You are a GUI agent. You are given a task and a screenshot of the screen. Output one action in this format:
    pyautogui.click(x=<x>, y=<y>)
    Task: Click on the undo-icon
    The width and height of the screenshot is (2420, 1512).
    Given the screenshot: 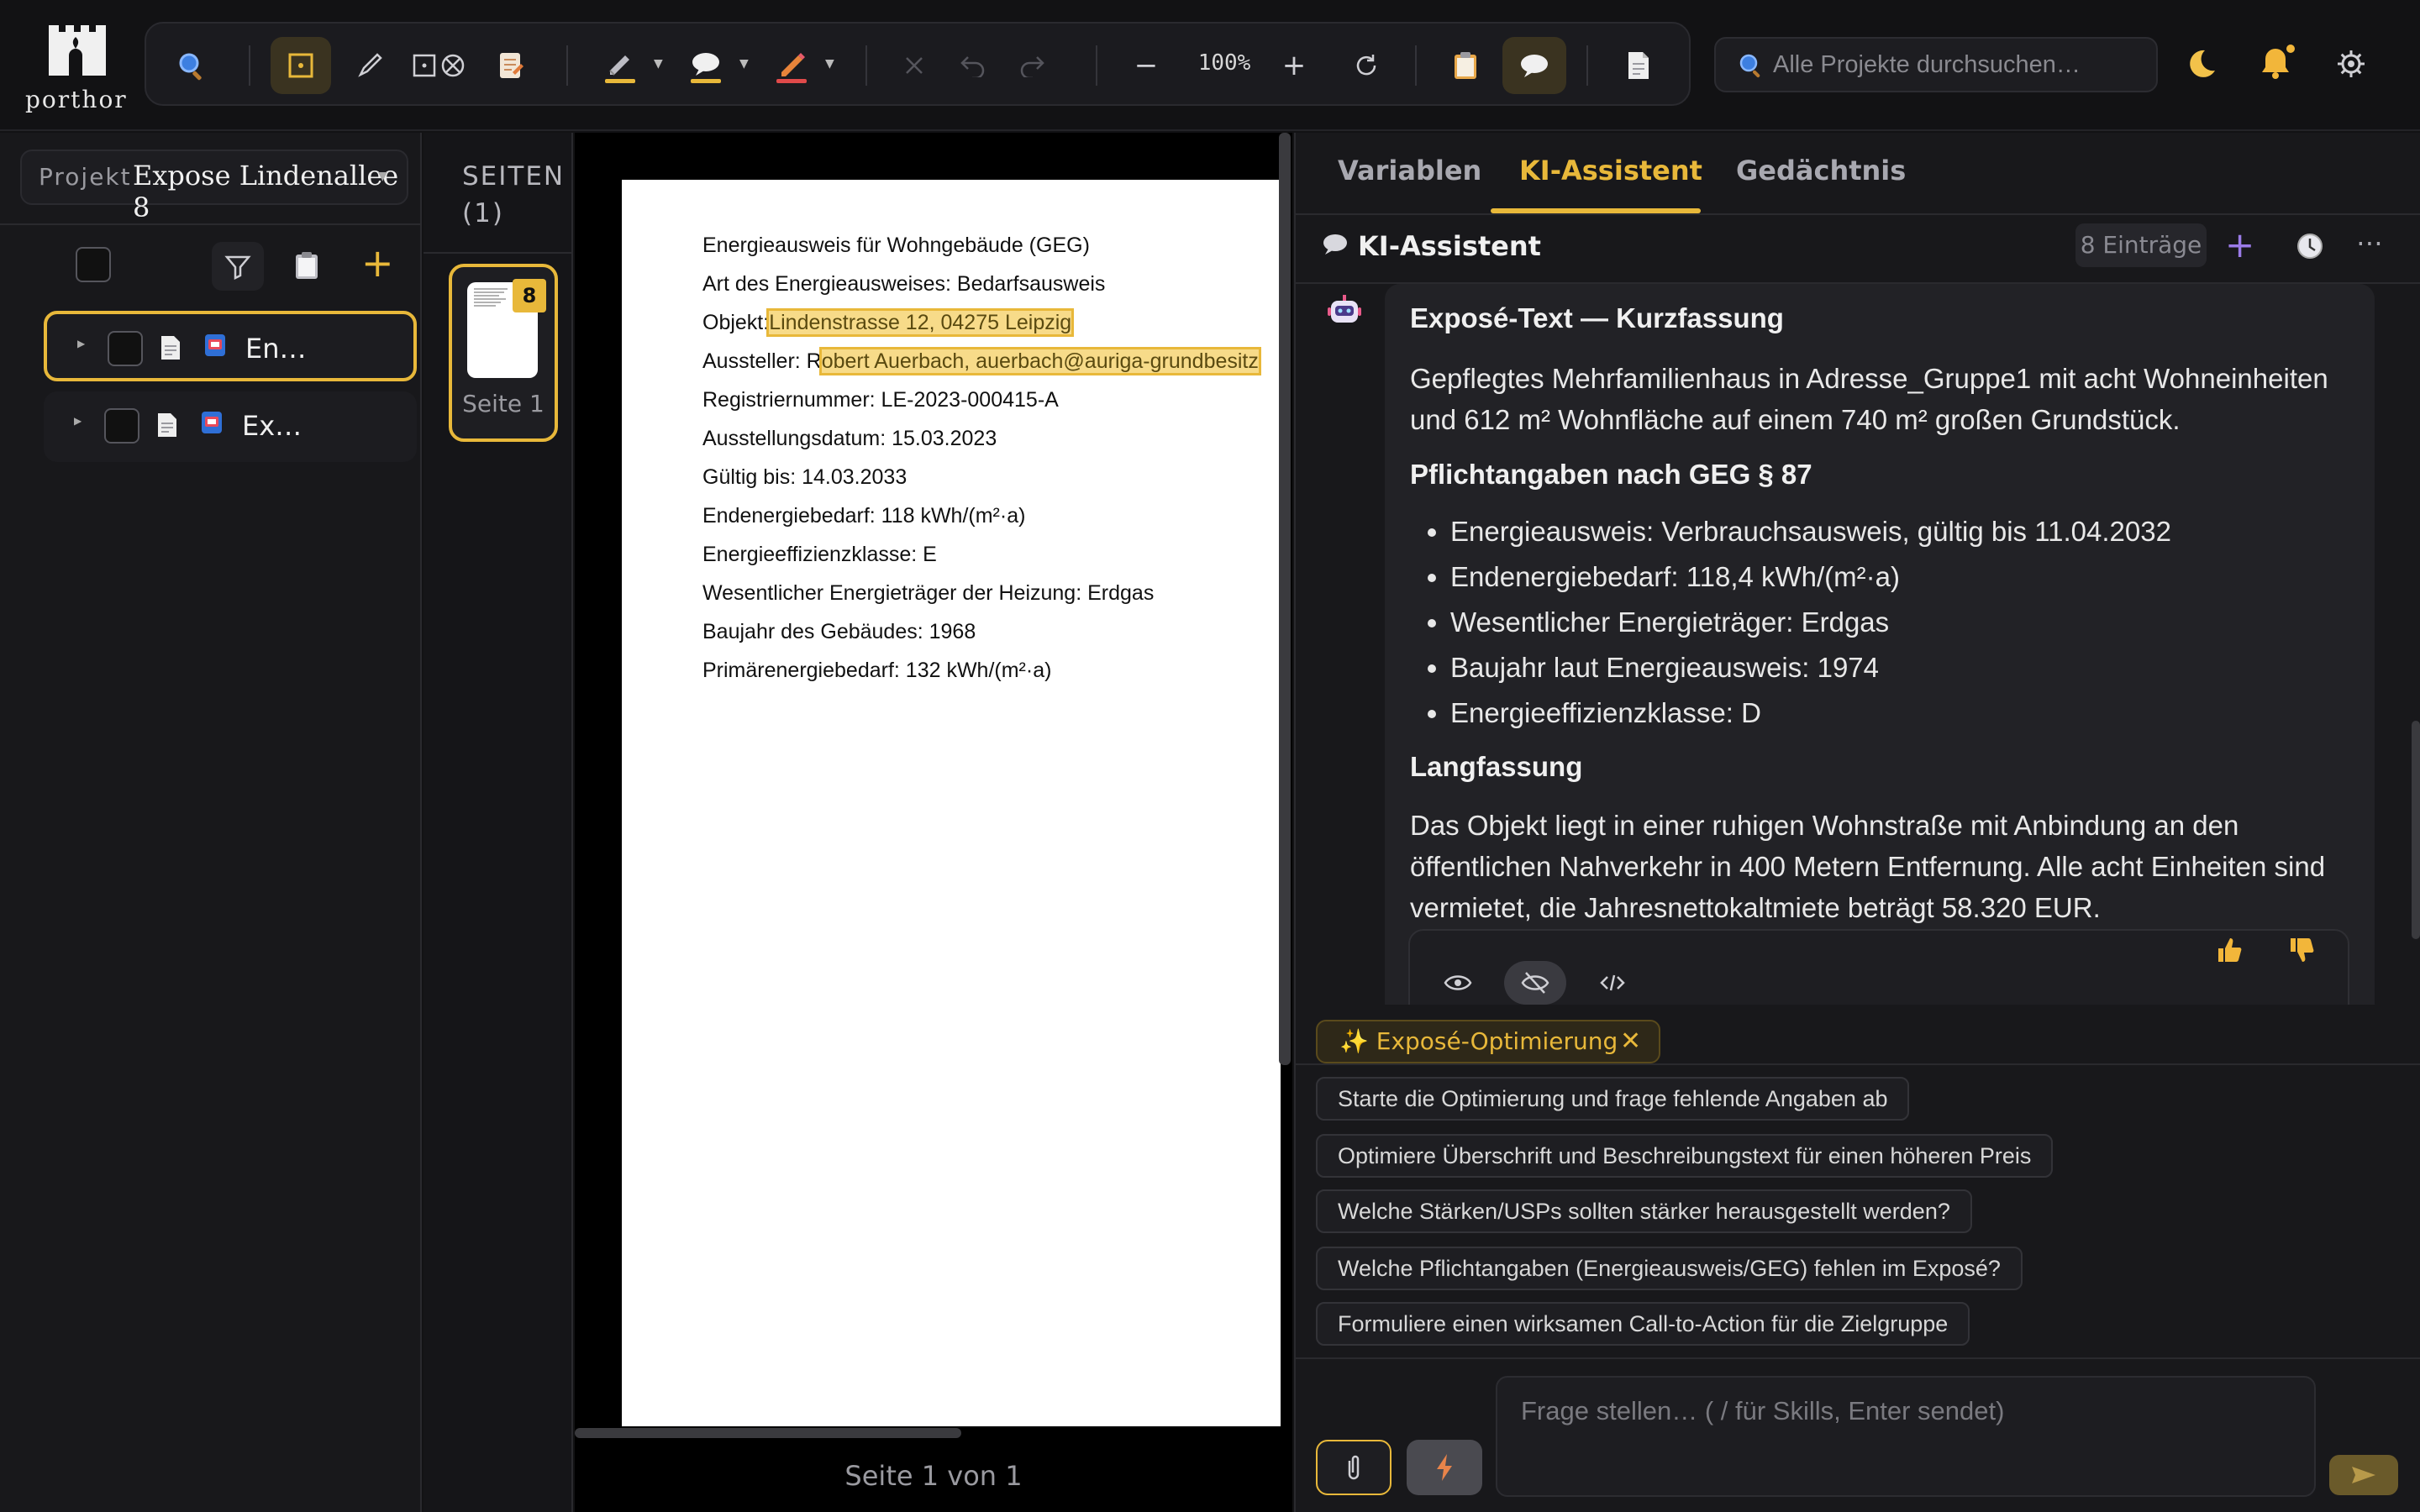 What is the action you would take?
    pyautogui.click(x=972, y=66)
    